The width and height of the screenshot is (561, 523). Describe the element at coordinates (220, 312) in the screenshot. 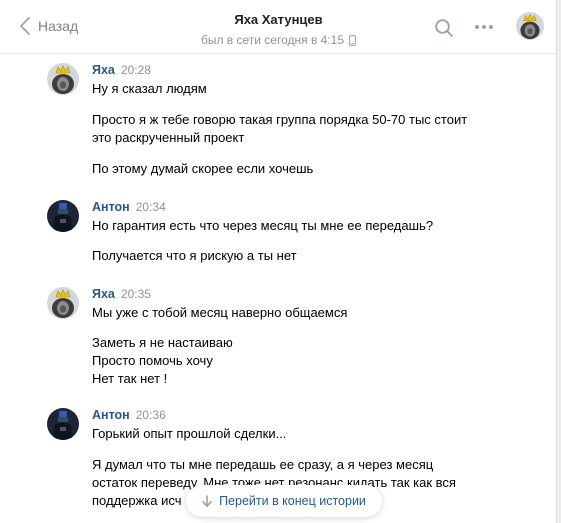

I see `message-text: Мы уже с тобой месяц наверно общаемся` at that location.